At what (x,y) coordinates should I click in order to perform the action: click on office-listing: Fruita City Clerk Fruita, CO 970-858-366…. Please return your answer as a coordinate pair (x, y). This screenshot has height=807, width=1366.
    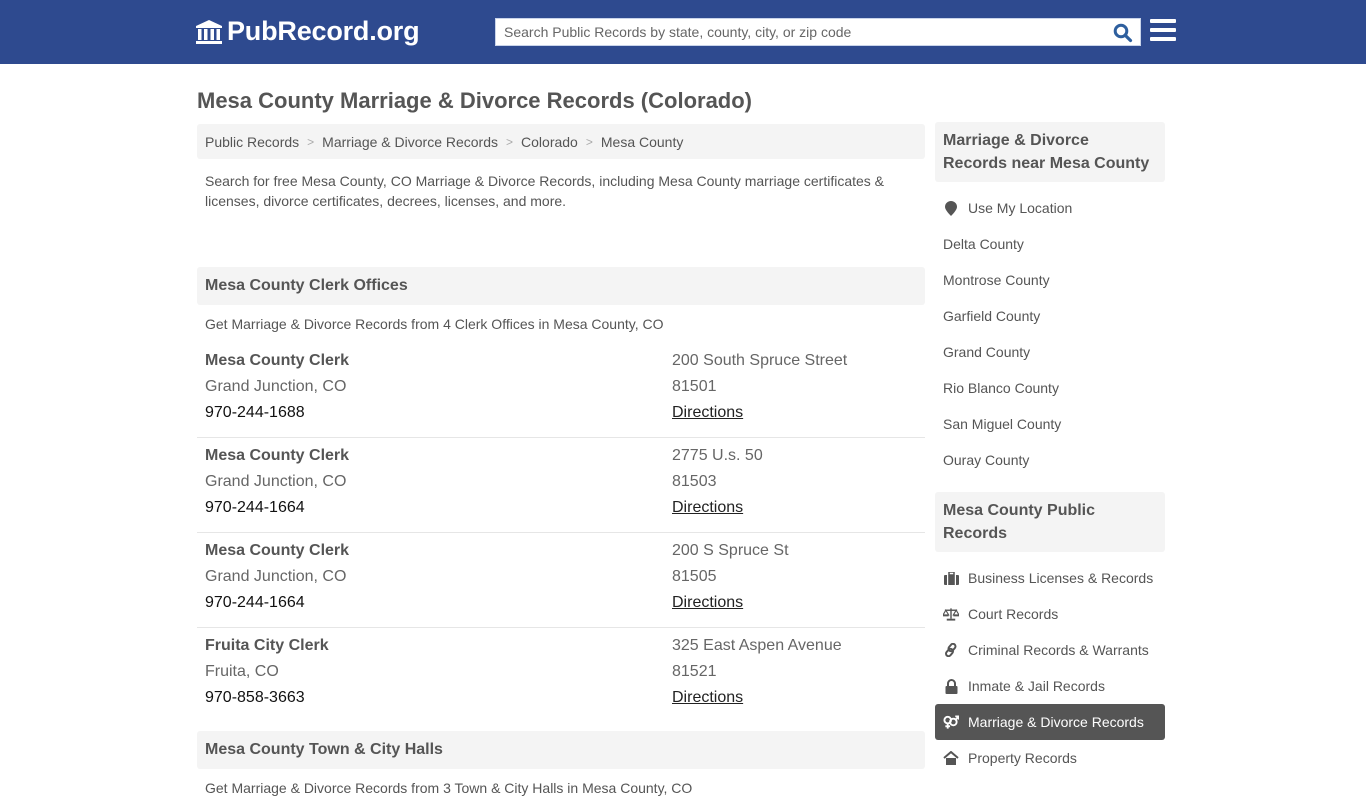
    Looking at the image, I should click on (561, 675).